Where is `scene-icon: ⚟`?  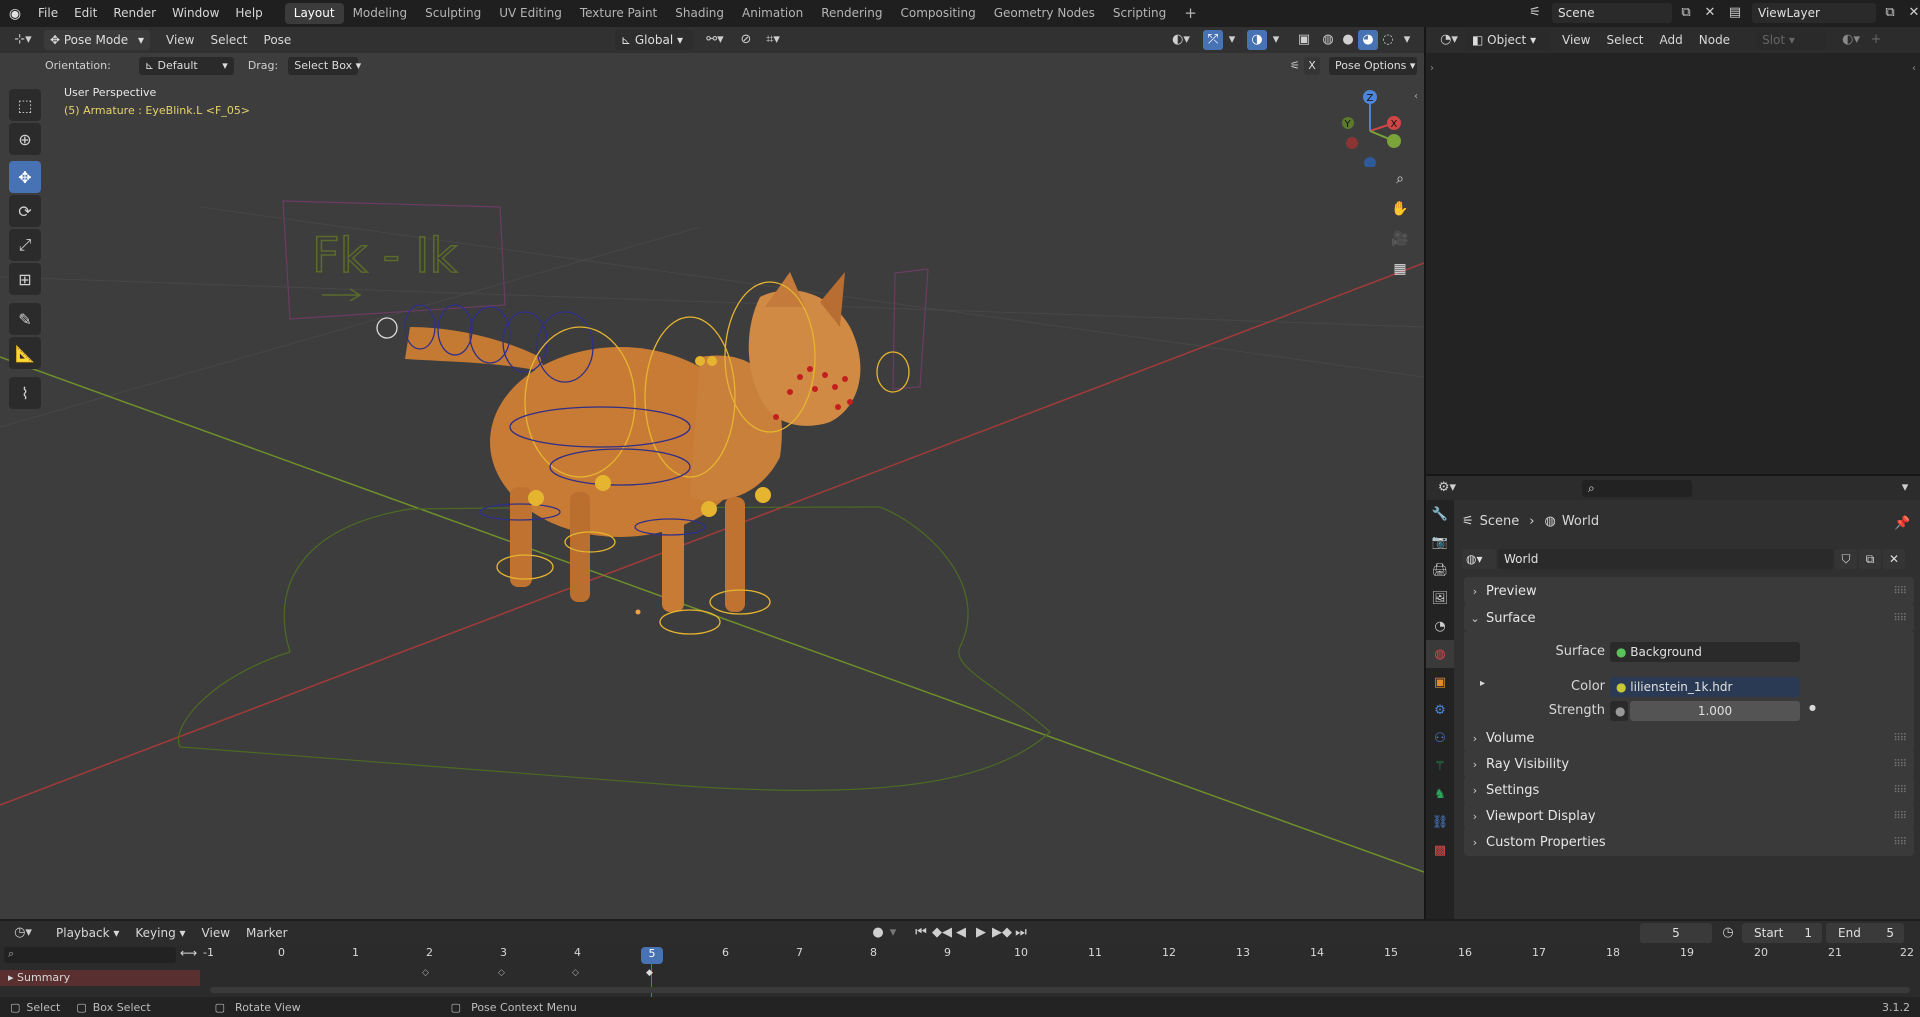
scene-icon: ⚟ is located at coordinates (1535, 13).